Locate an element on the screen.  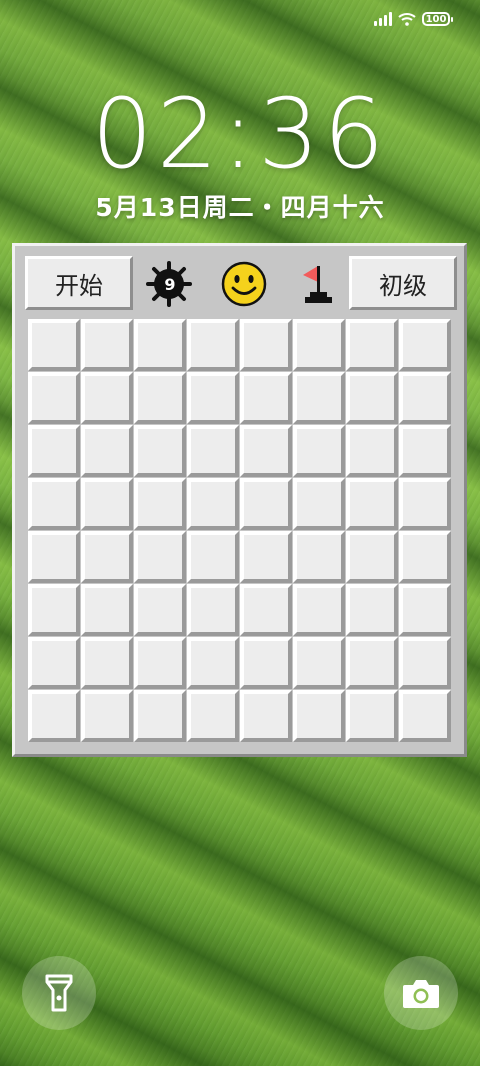
flag-icon is located at coordinates (317, 284).